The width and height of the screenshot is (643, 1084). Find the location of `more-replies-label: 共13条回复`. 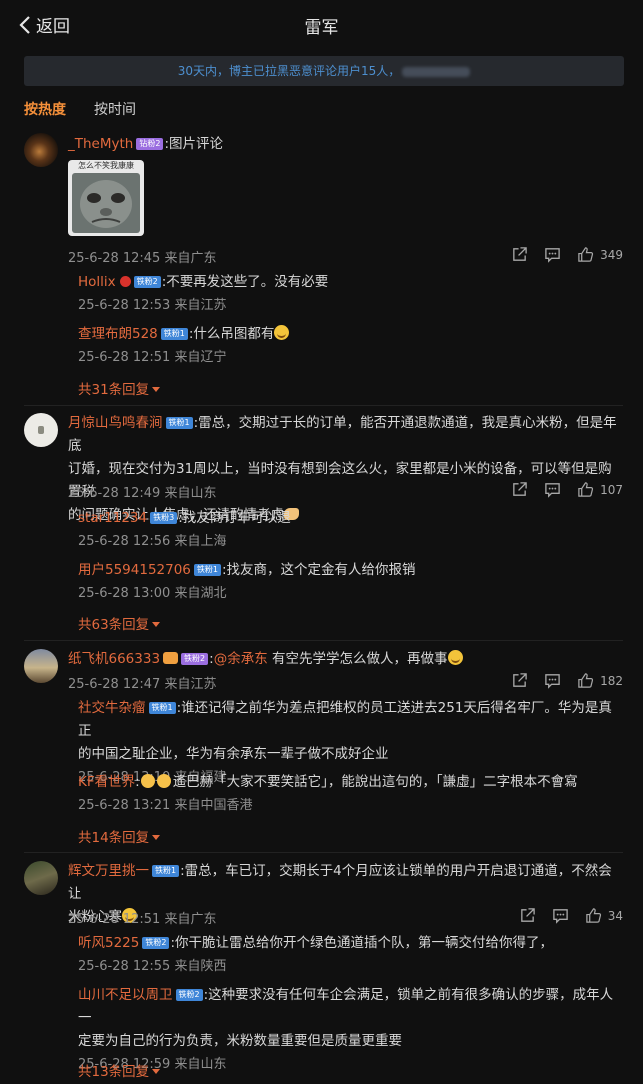

more-replies-label: 共13条回复 is located at coordinates (114, 1072).